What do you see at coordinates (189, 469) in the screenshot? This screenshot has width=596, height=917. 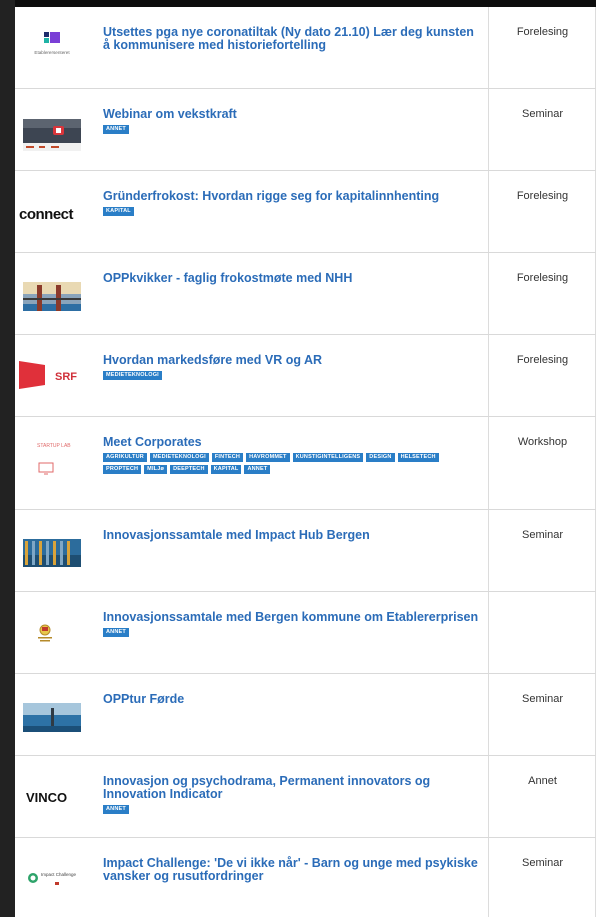 I see `tag-badge: DEEPTECH` at bounding box center [189, 469].